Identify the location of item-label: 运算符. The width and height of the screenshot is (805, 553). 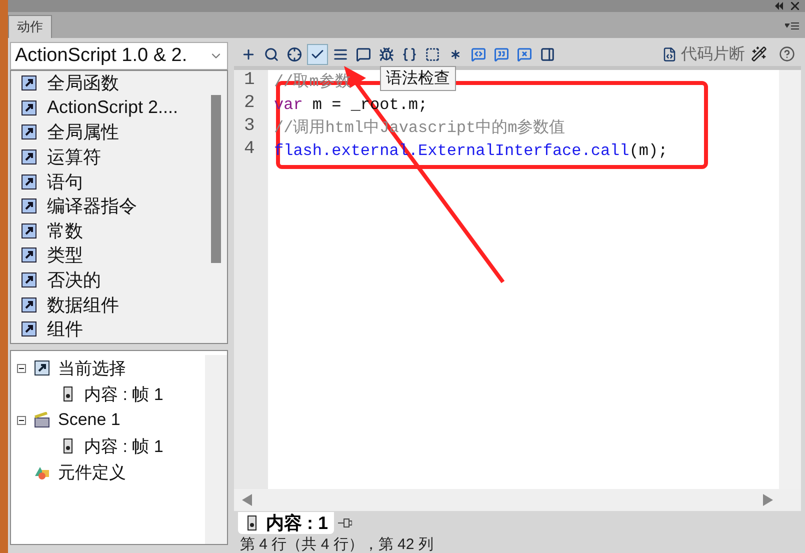
(74, 158).